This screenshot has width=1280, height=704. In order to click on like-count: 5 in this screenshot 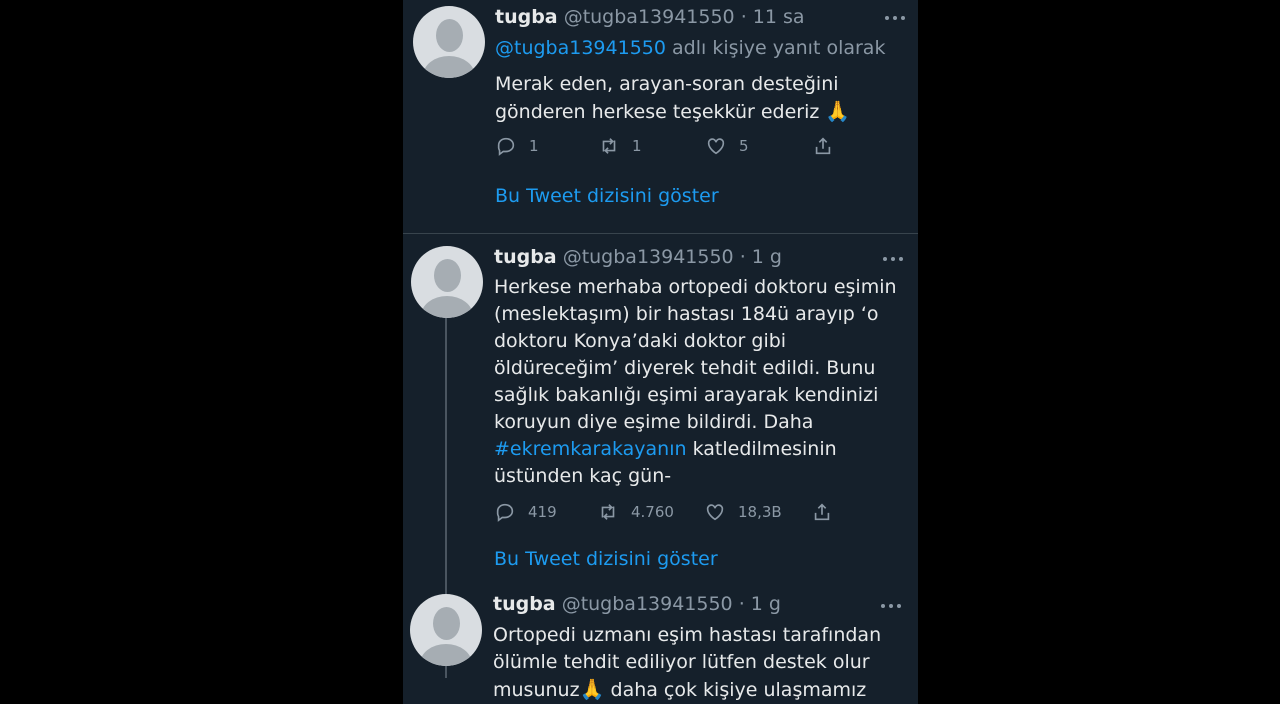, I will do `click(744, 146)`.